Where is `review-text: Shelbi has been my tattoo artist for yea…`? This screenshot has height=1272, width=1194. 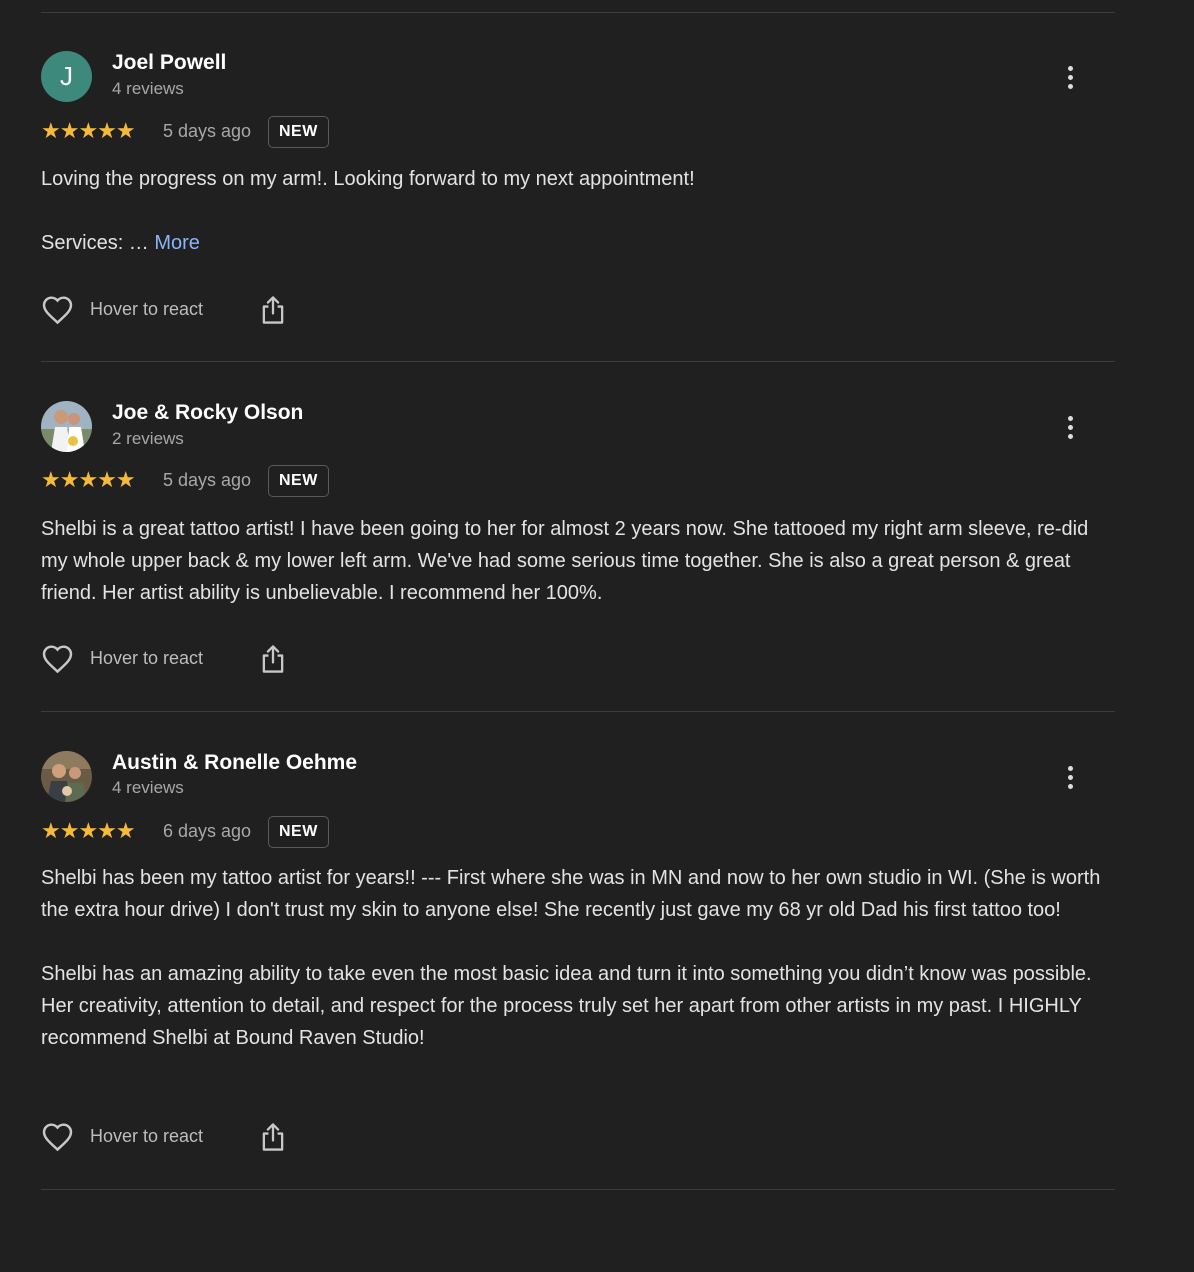 review-text: Shelbi has been my tattoo artist for yea… is located at coordinates (571, 958).